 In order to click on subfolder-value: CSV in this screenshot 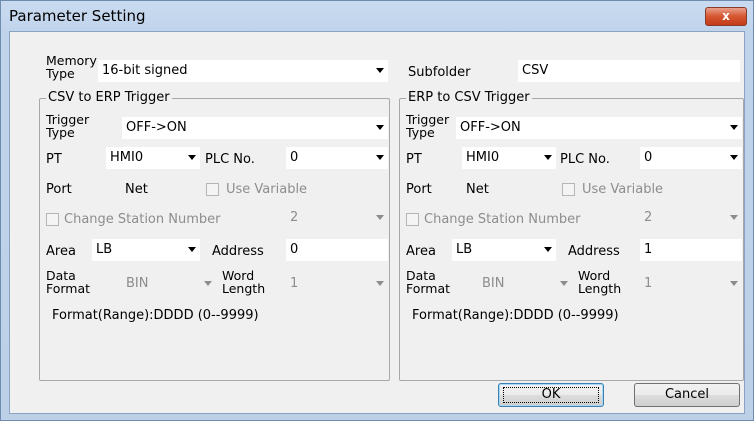, I will do `click(535, 70)`.